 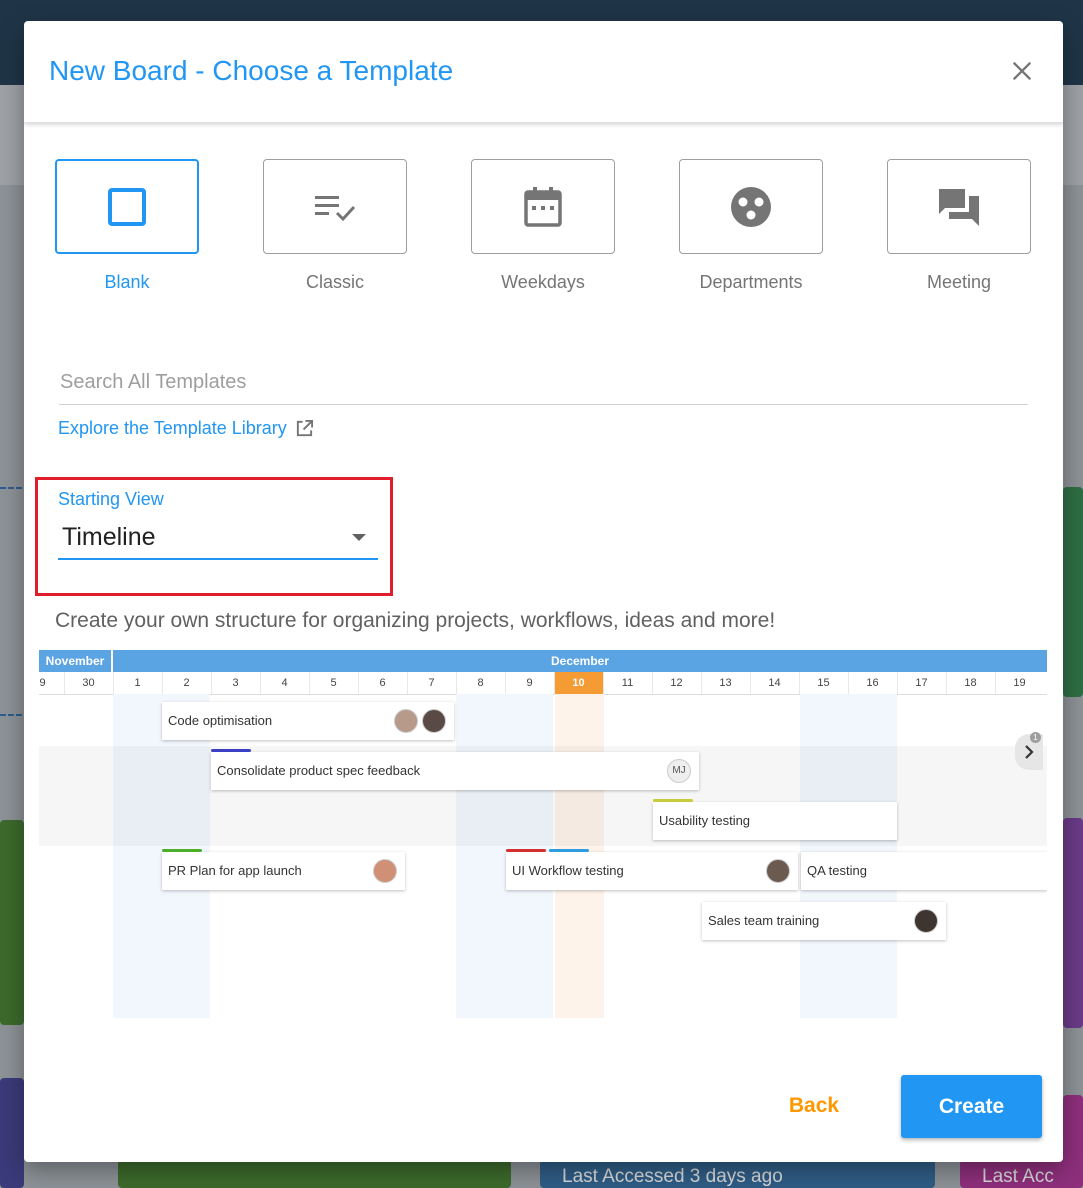 I want to click on template-classic: Classic, so click(x=335, y=226).